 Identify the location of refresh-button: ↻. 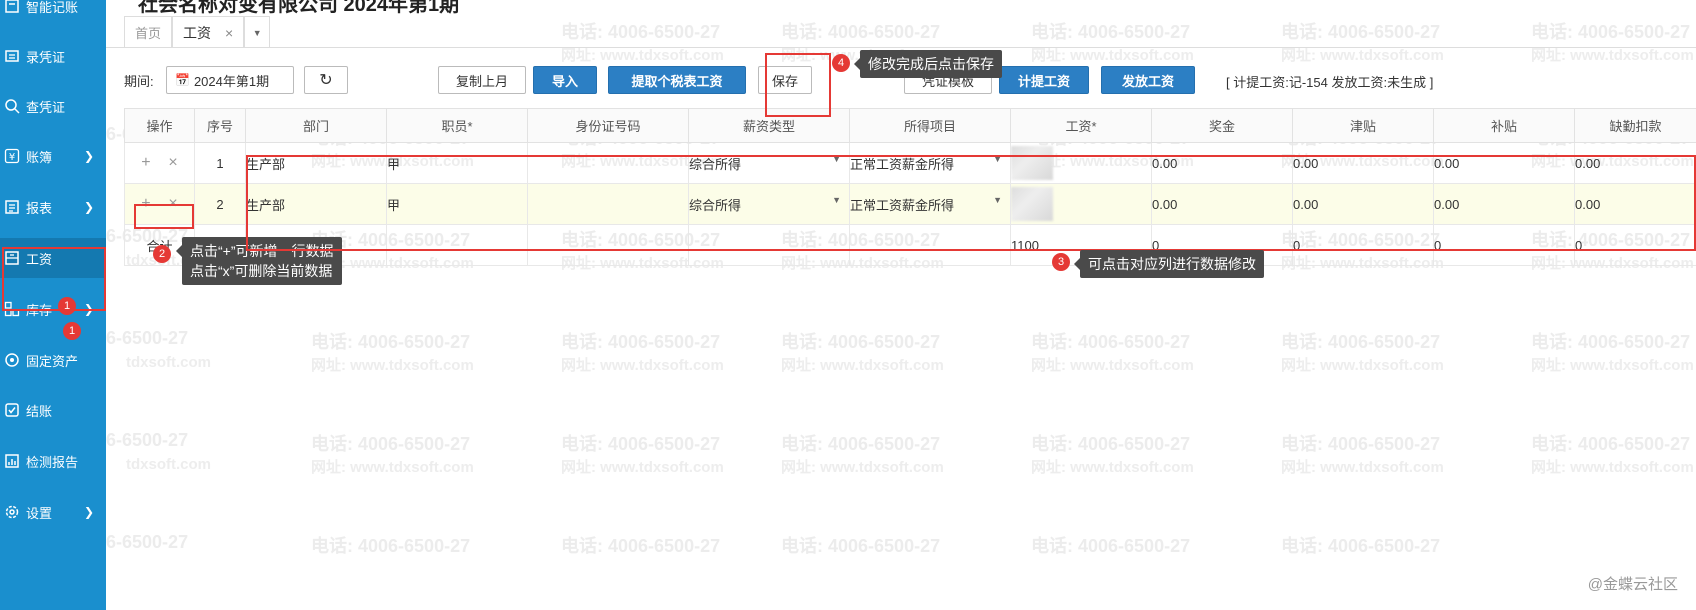
(326, 80).